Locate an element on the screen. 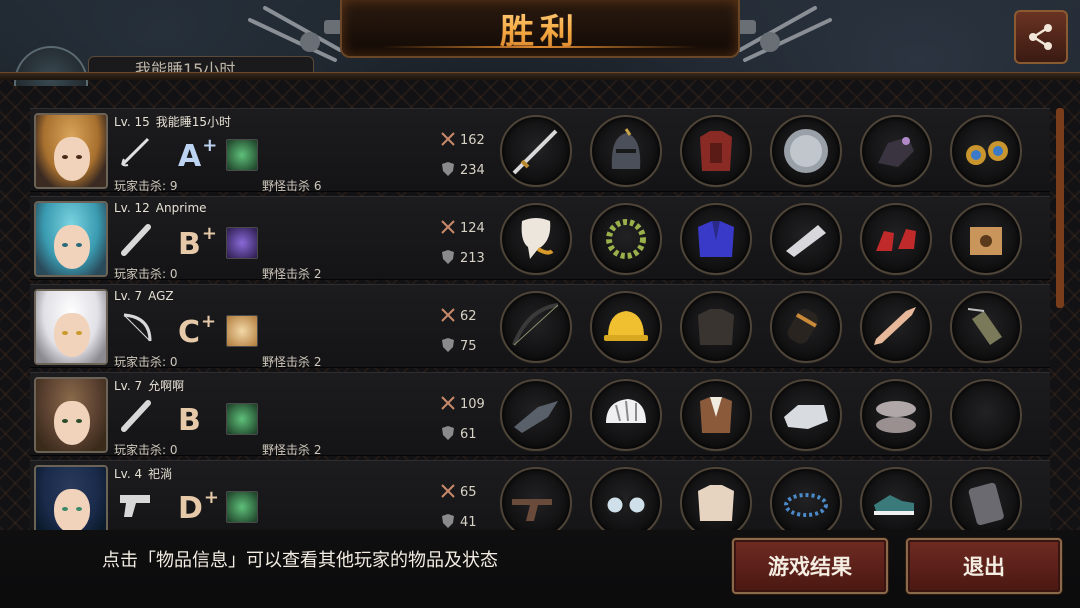  sword-icon is located at coordinates (535, 152).